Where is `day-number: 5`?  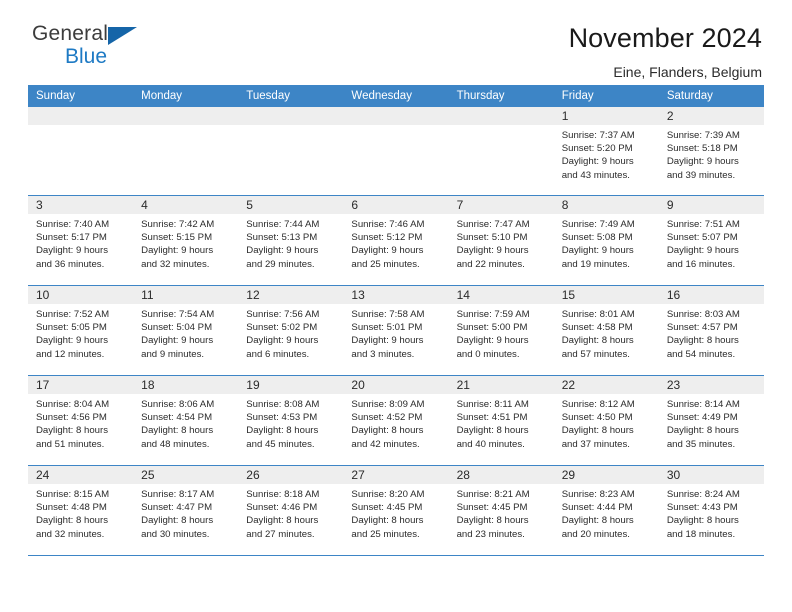 day-number: 5 is located at coordinates (249, 205).